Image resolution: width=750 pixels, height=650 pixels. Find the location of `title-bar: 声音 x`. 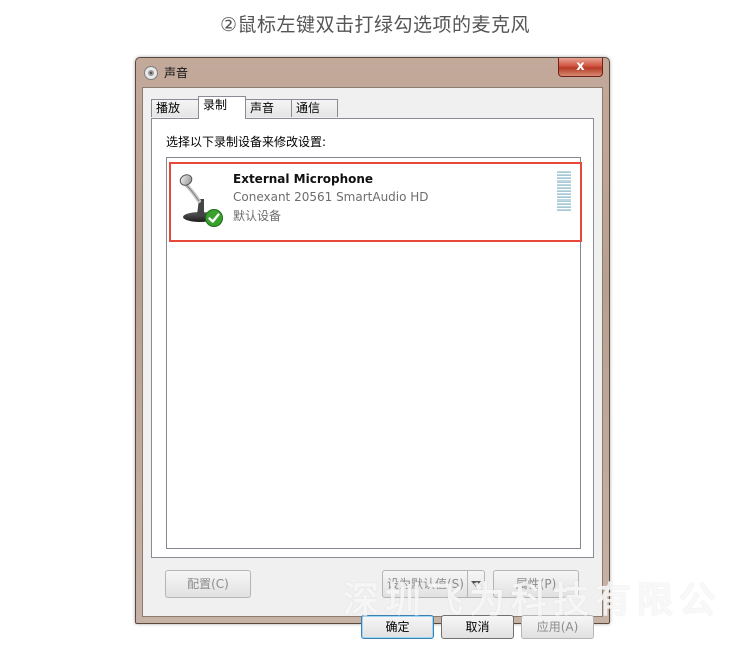

title-bar: 声音 x is located at coordinates (372, 72).